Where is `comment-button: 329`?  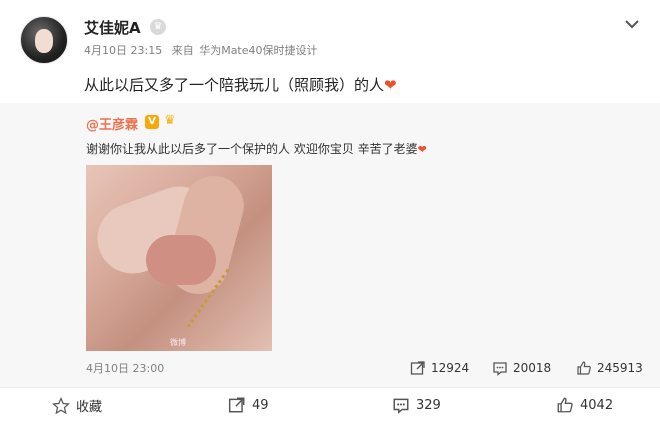 comment-button: 329 is located at coordinates (416, 405).